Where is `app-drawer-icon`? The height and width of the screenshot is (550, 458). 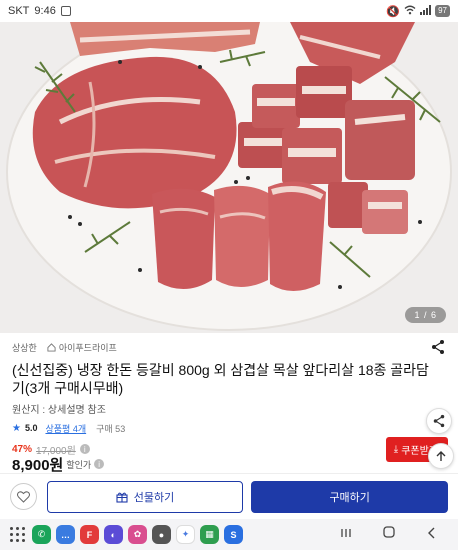
app-drawer-icon is located at coordinates (17, 534).